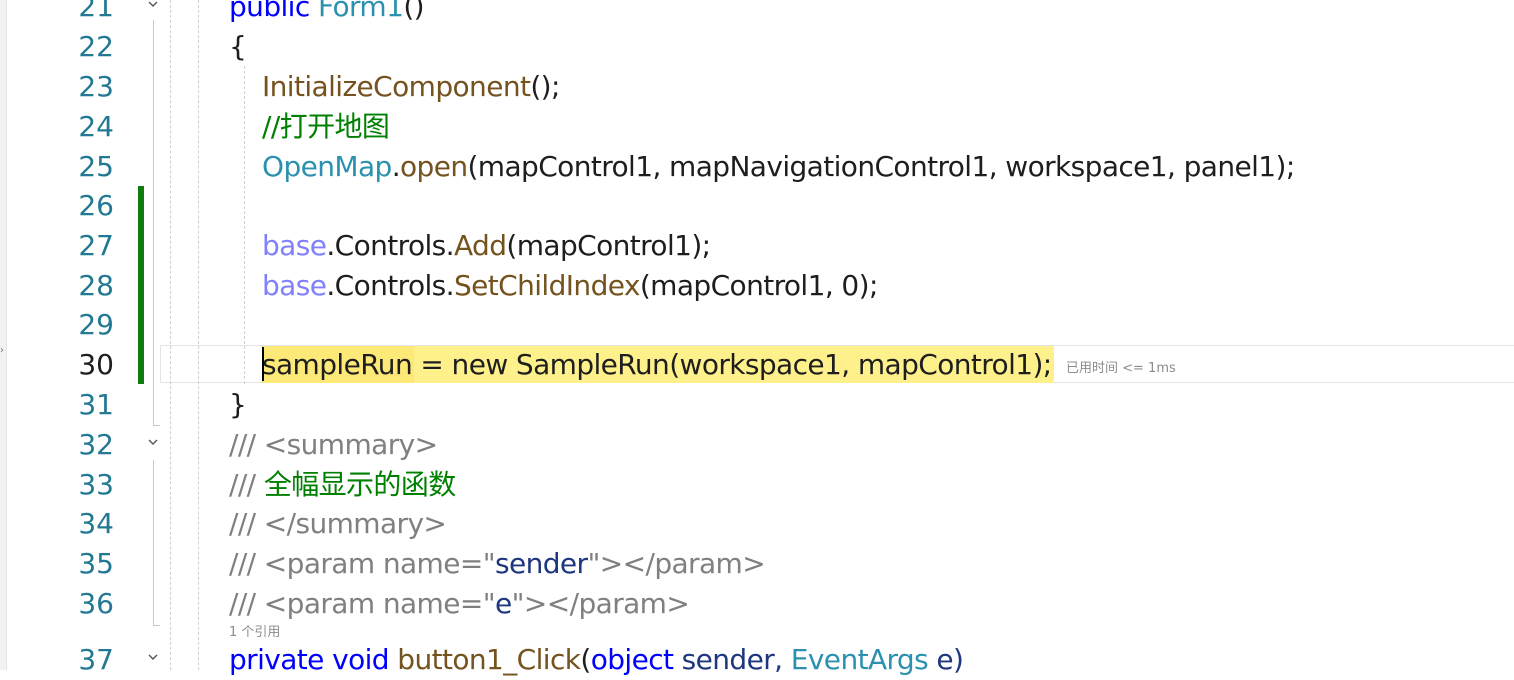  What do you see at coordinates (96, 46) in the screenshot?
I see `line-number: 22` at bounding box center [96, 46].